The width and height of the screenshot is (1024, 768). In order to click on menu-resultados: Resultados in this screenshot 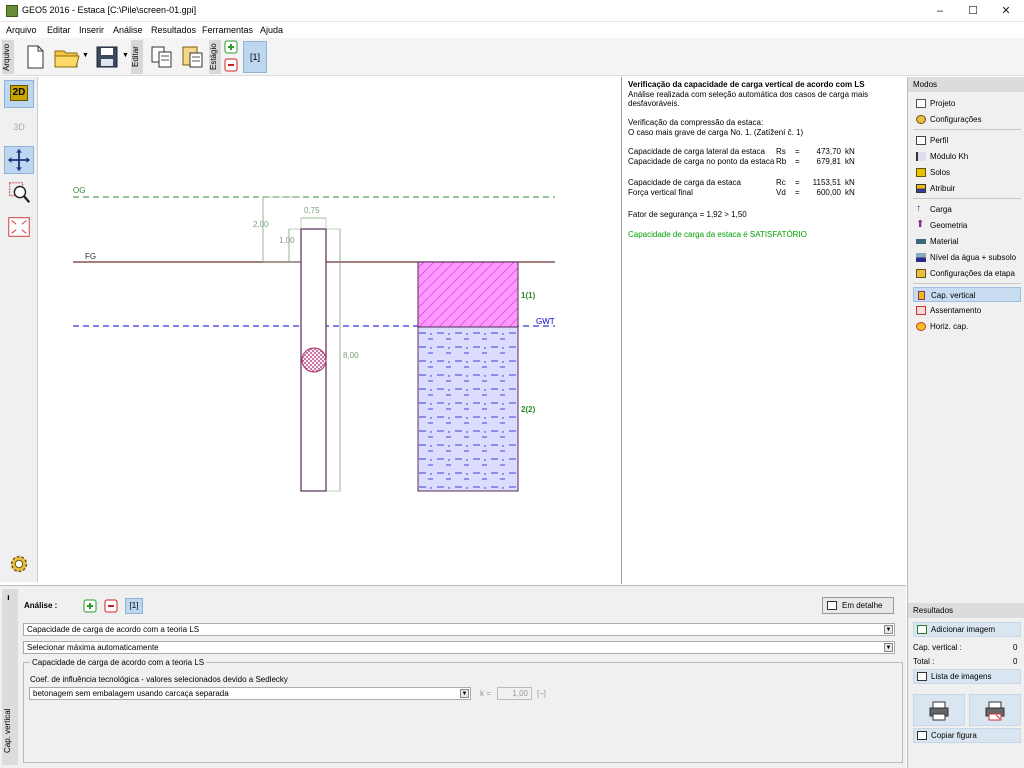, I will do `click(173, 30)`.